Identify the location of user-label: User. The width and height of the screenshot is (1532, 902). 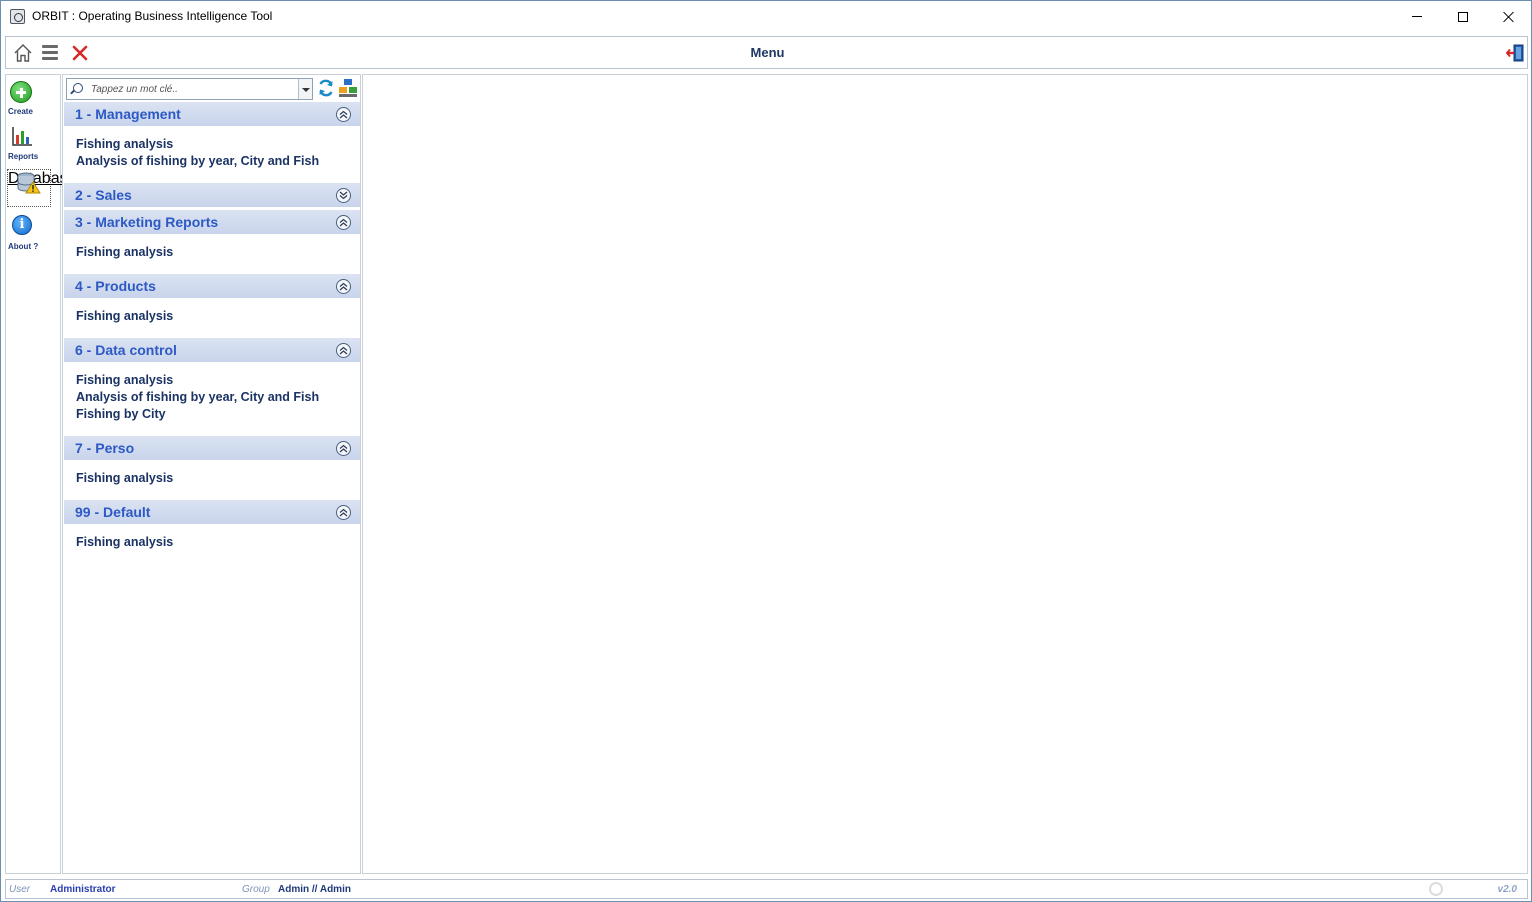
(20, 889).